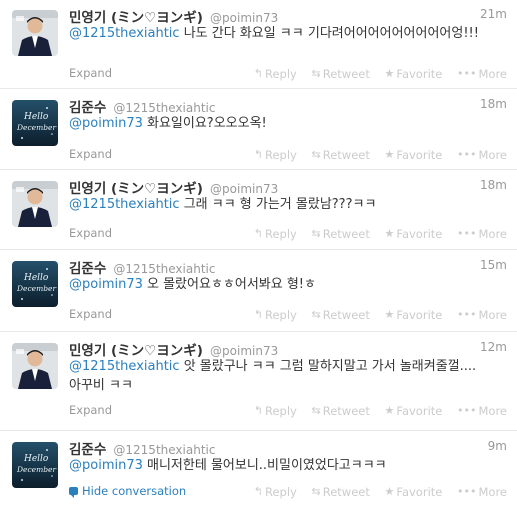  Describe the element at coordinates (497, 446) in the screenshot. I see `tweet-time: 9m` at that location.